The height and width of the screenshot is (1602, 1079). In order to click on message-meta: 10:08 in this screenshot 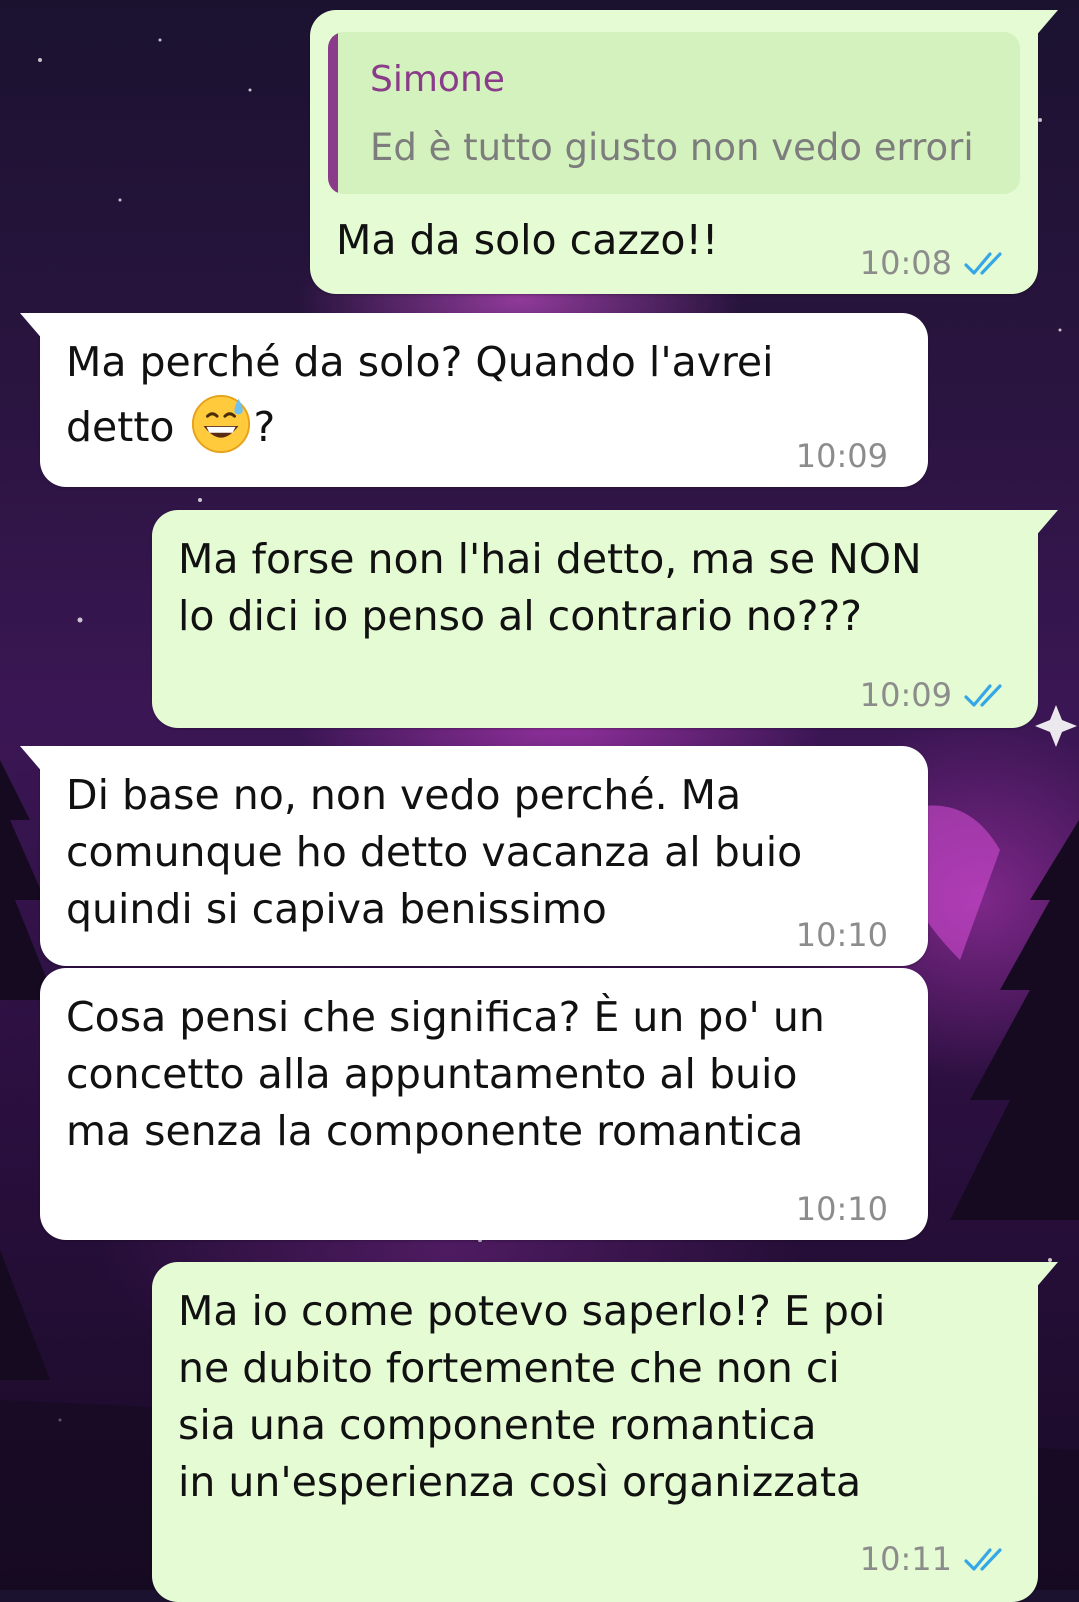, I will do `click(935, 263)`.